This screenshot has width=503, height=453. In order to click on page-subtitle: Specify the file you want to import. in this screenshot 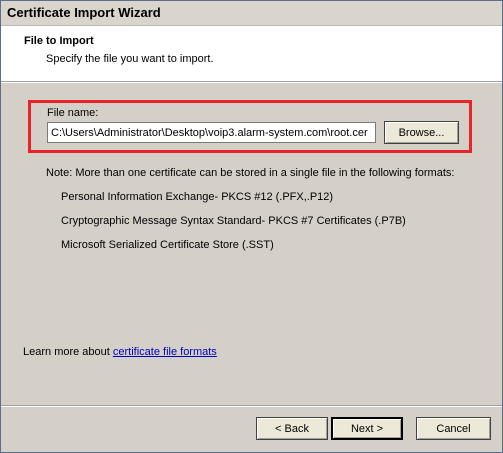, I will do `click(130, 59)`.